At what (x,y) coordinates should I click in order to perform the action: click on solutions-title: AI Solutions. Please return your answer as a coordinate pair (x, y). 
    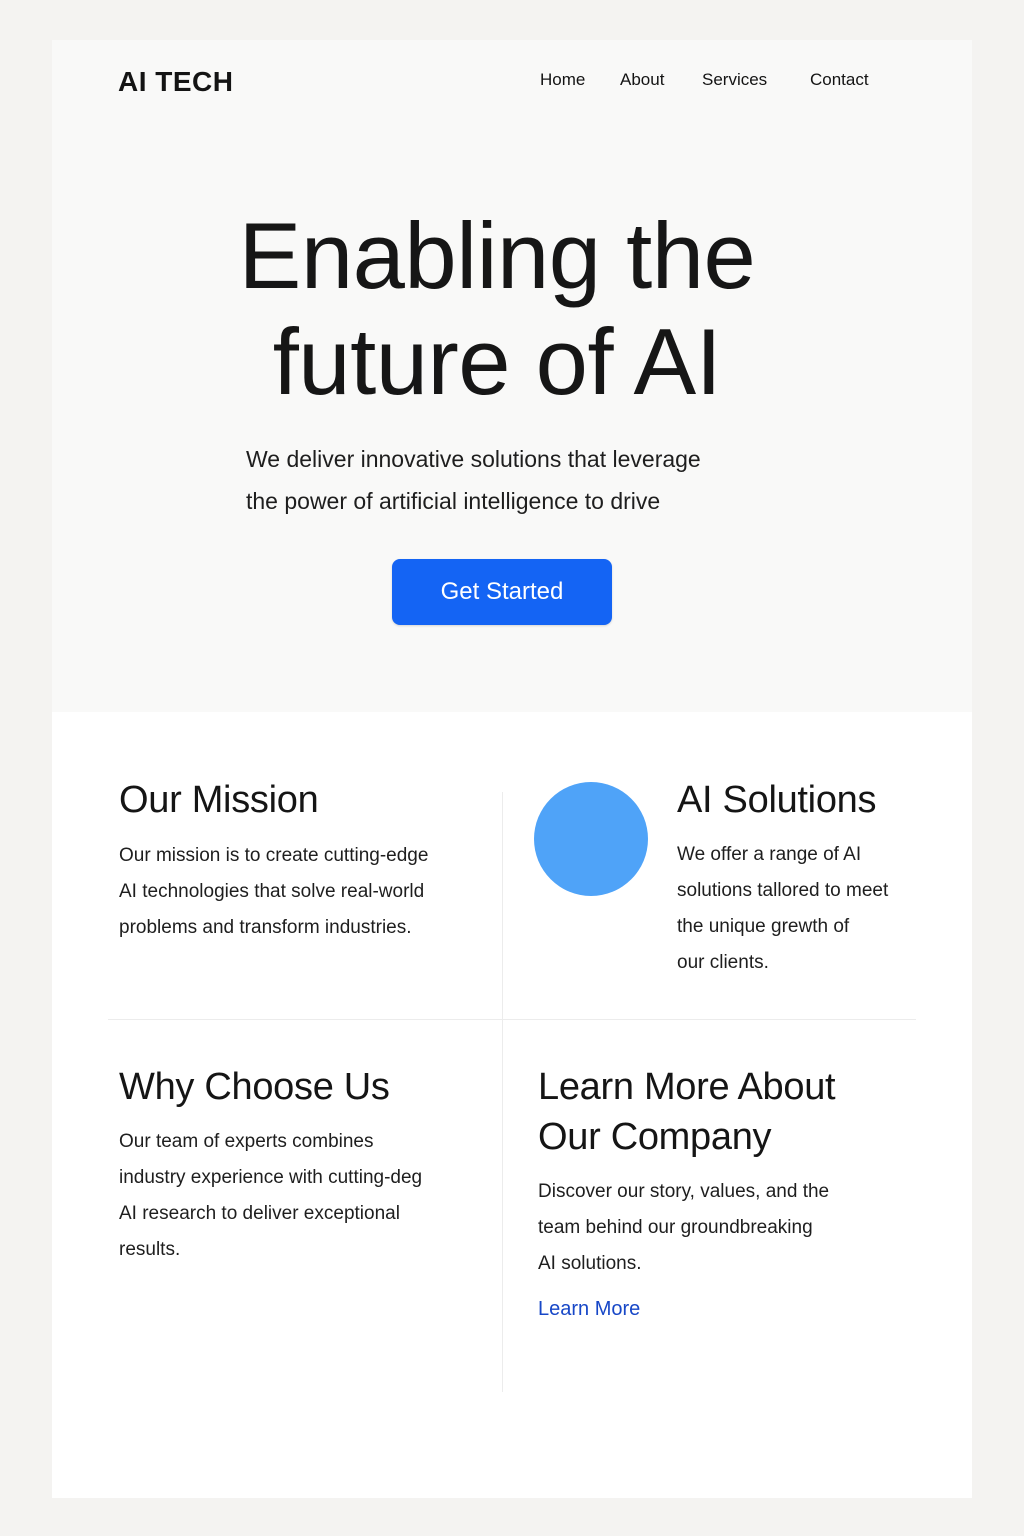
    Looking at the image, I should click on (777, 800).